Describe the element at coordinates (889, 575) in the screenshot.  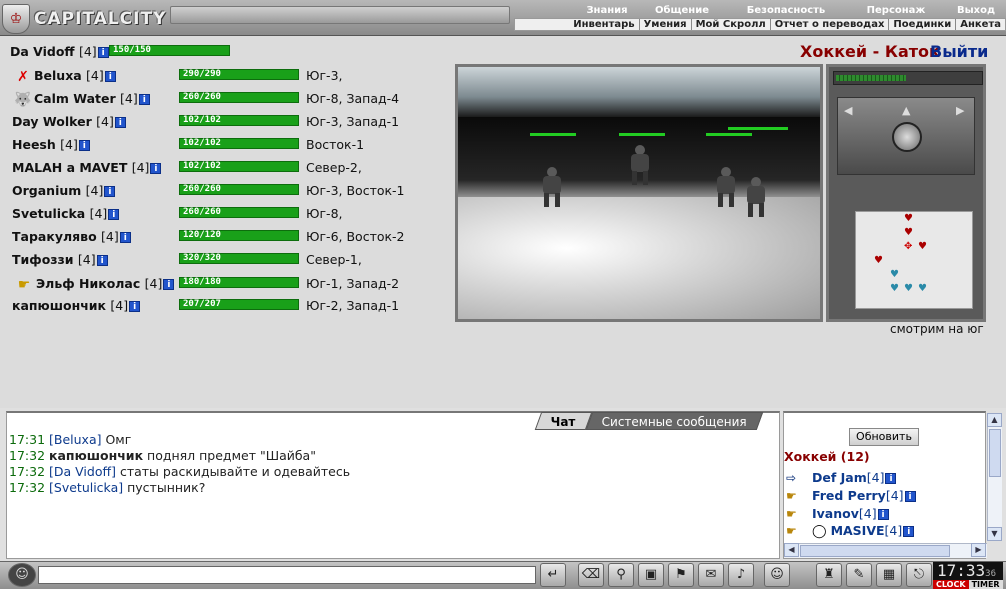
I see `box-icon: ▦` at that location.